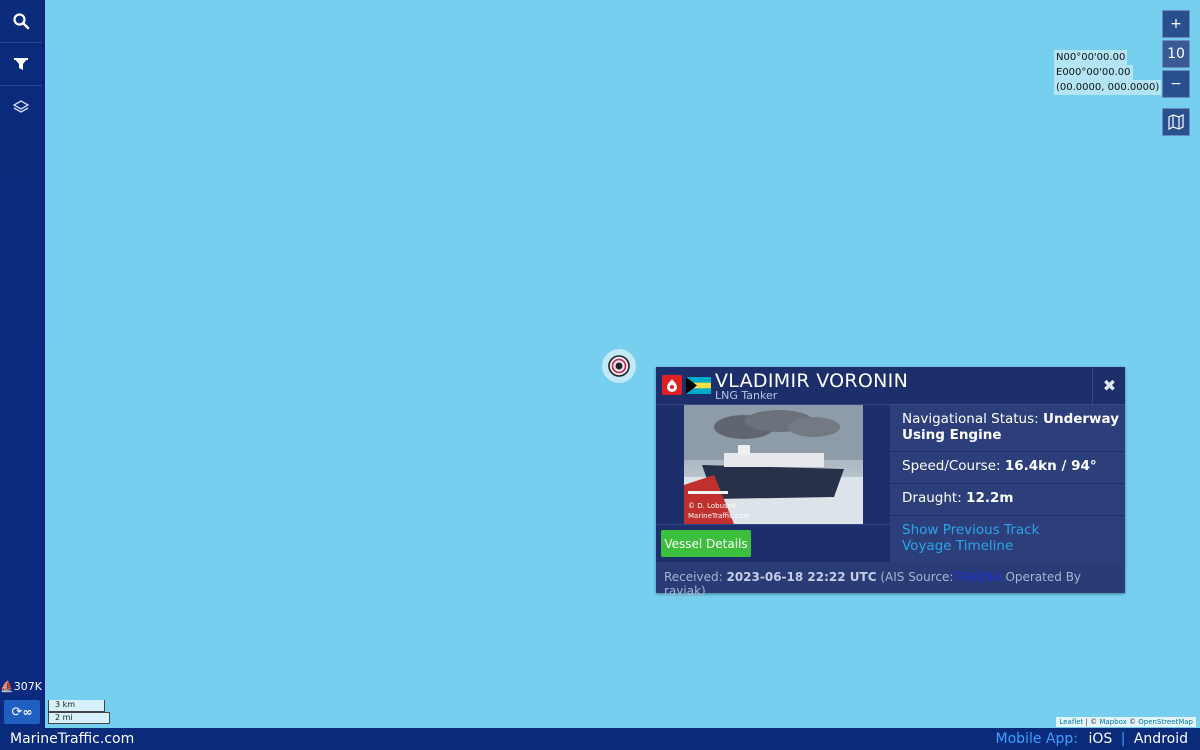 The height and width of the screenshot is (750, 1200). Describe the element at coordinates (43, 364) in the screenshot. I see `sidebar-edge` at that location.